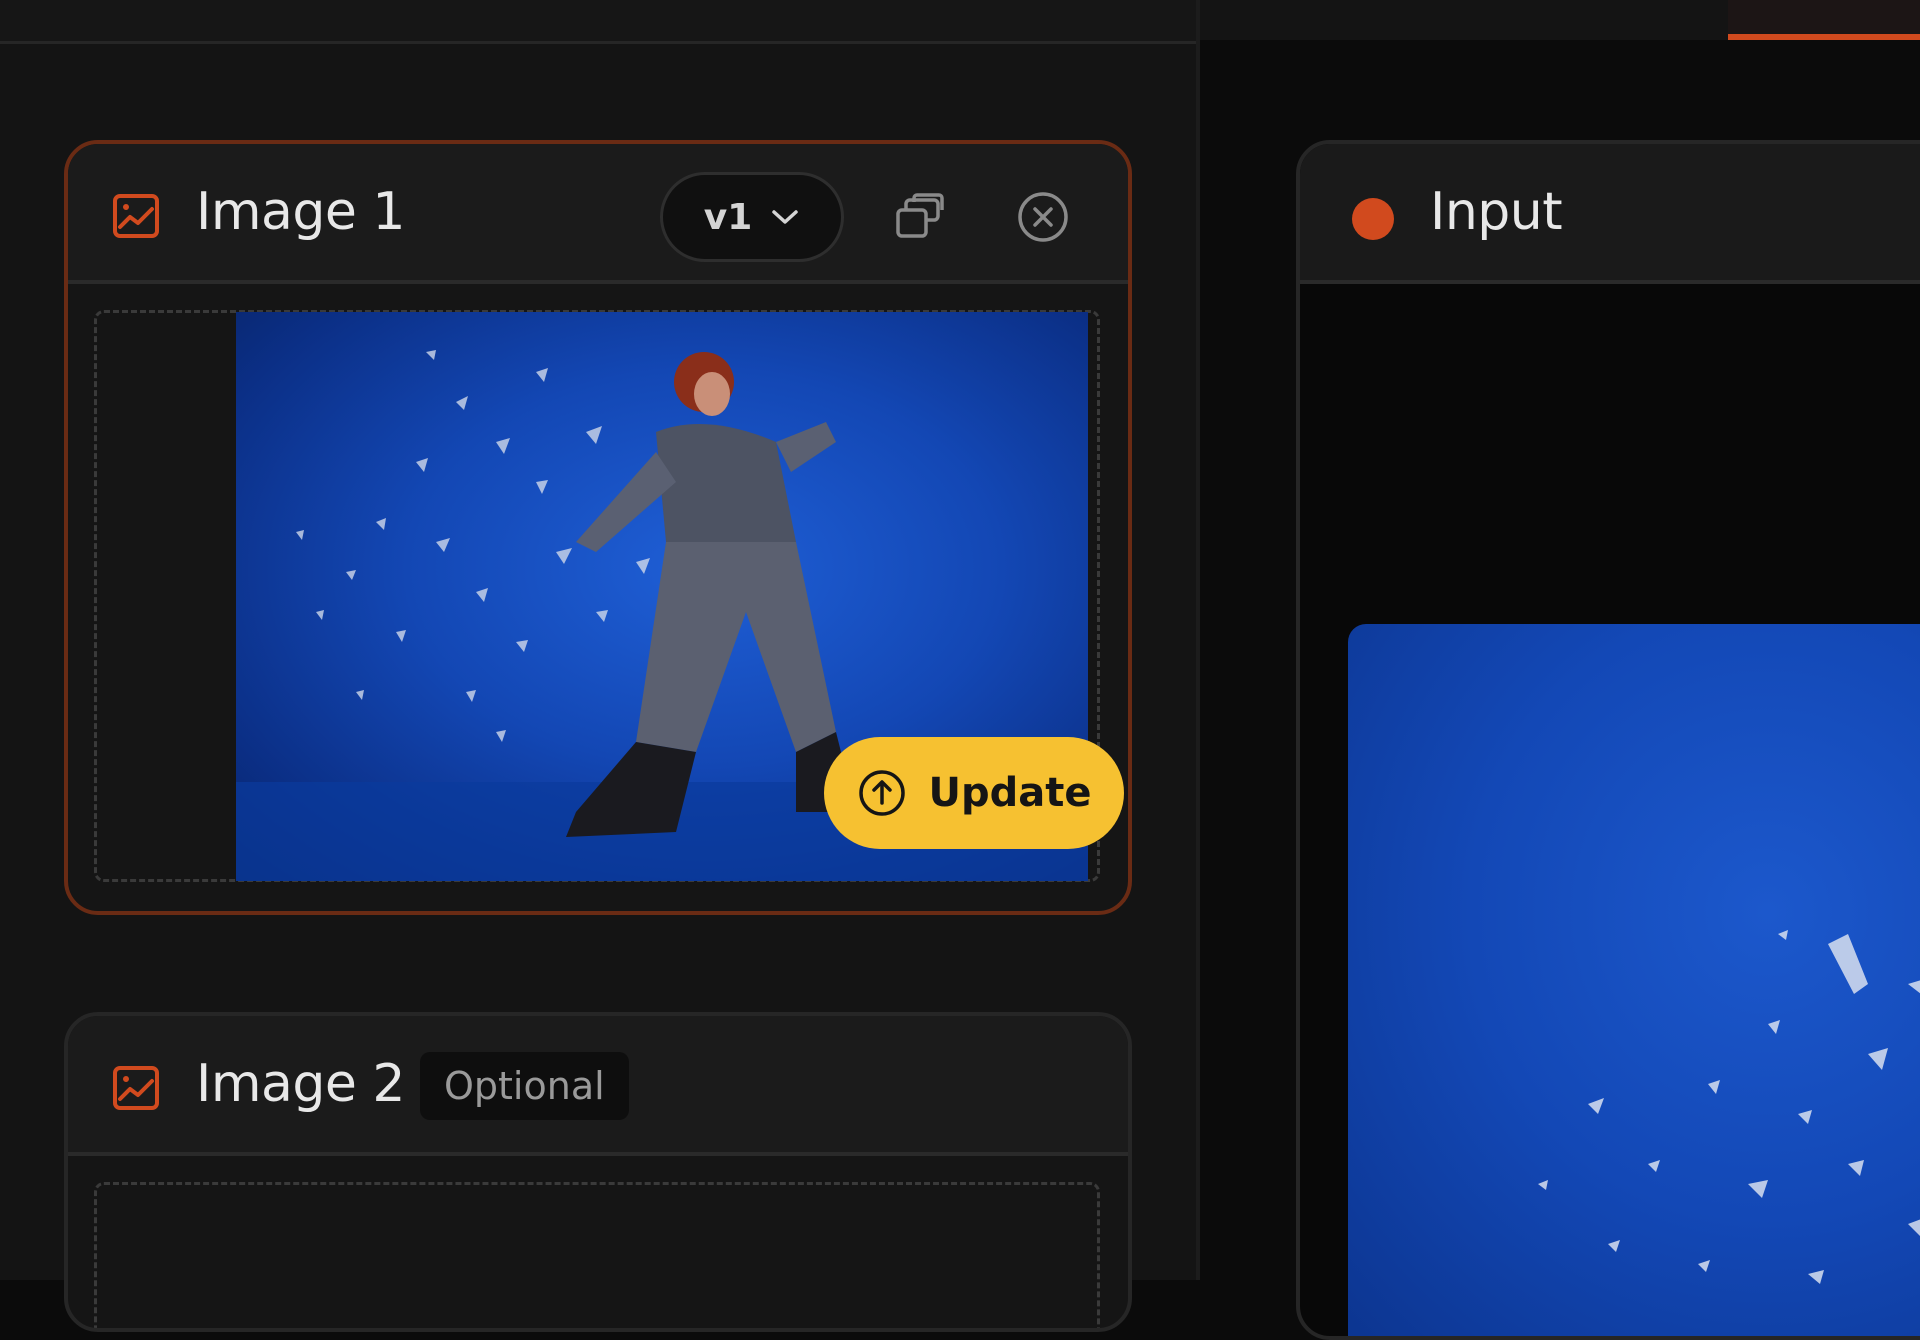 This screenshot has height=1340, width=1920. What do you see at coordinates (785, 217) in the screenshot?
I see `chevron-down-icon` at bounding box center [785, 217].